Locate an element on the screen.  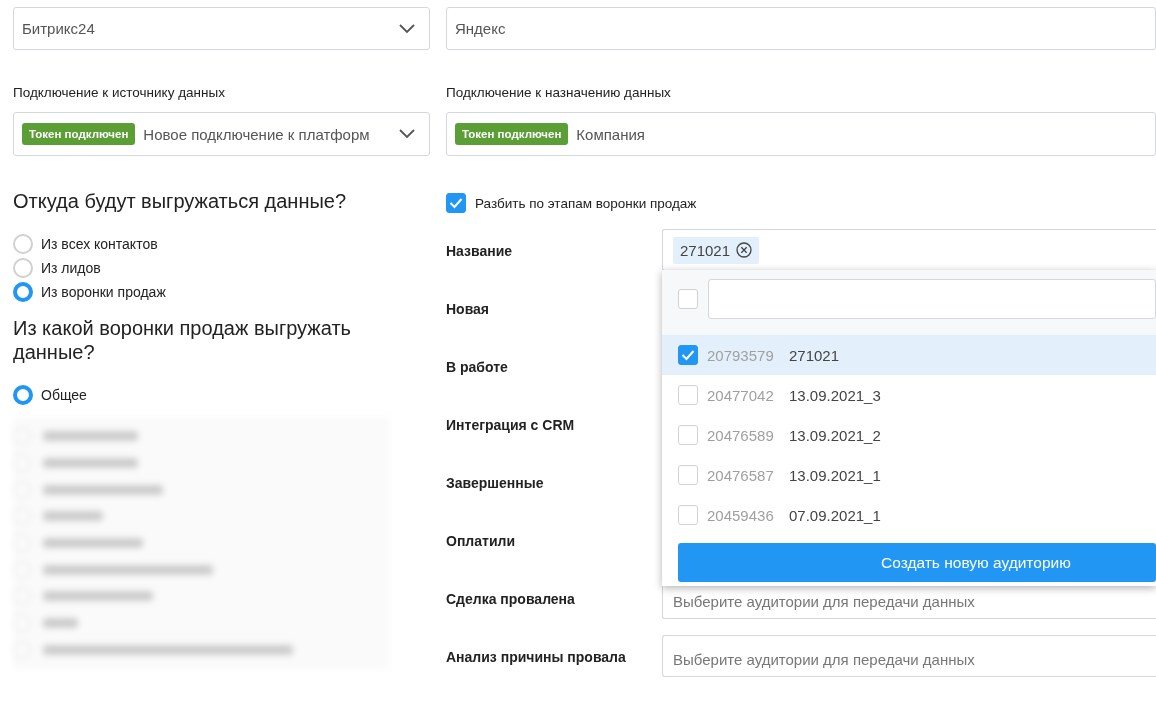
field-label: Подключение к источнику данных is located at coordinates (119, 93).